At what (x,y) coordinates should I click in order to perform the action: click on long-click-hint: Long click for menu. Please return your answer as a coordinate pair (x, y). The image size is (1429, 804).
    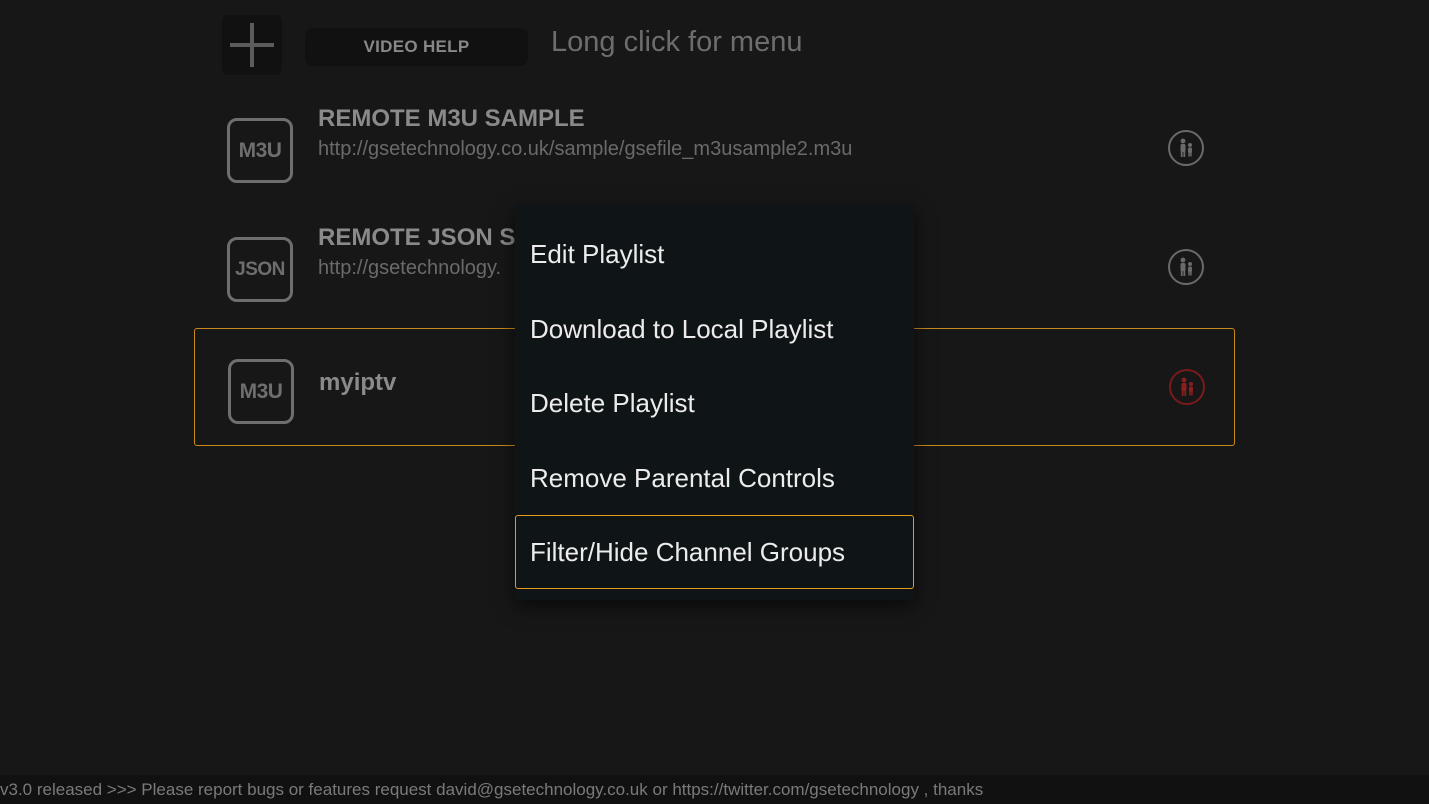
    Looking at the image, I should click on (677, 42).